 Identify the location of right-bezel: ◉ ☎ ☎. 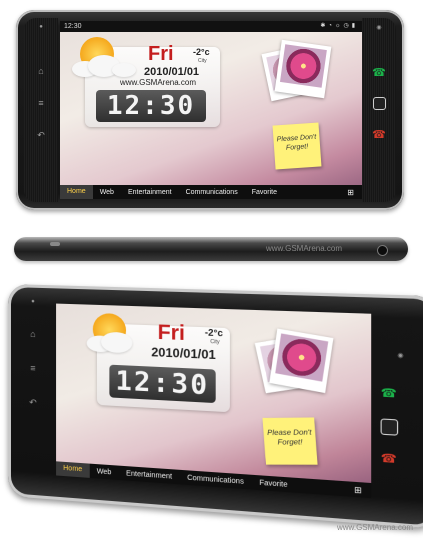
(379, 110).